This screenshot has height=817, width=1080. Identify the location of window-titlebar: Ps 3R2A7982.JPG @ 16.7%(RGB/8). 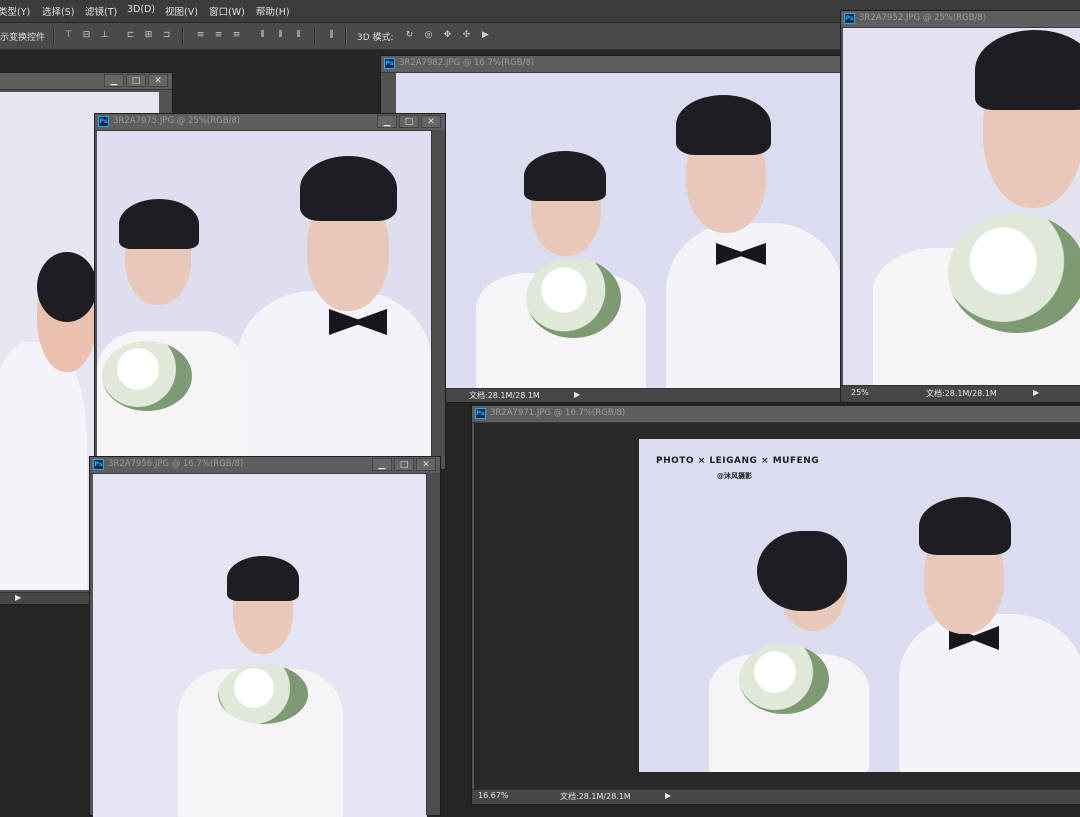
(611, 64).